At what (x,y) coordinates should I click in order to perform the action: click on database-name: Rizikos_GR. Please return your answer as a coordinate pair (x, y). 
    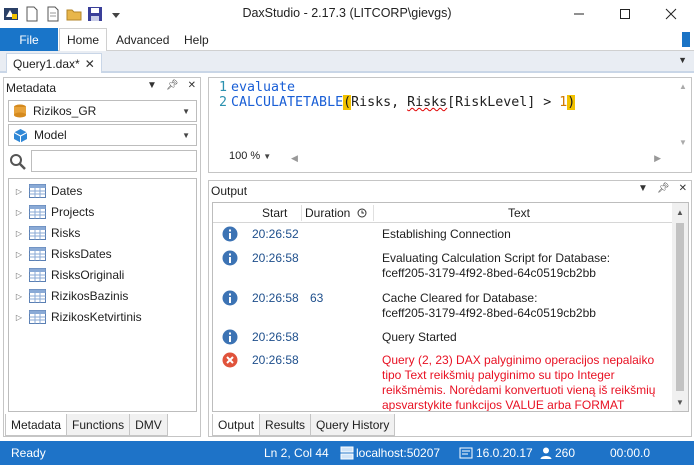
    Looking at the image, I should click on (65, 111).